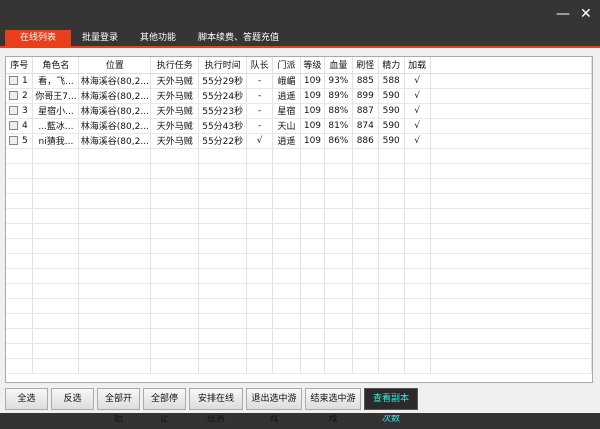 This screenshot has height=429, width=600. What do you see at coordinates (238, 38) in the screenshot?
I see `tab-renew-recharge: 脚本续费、答题充值` at bounding box center [238, 38].